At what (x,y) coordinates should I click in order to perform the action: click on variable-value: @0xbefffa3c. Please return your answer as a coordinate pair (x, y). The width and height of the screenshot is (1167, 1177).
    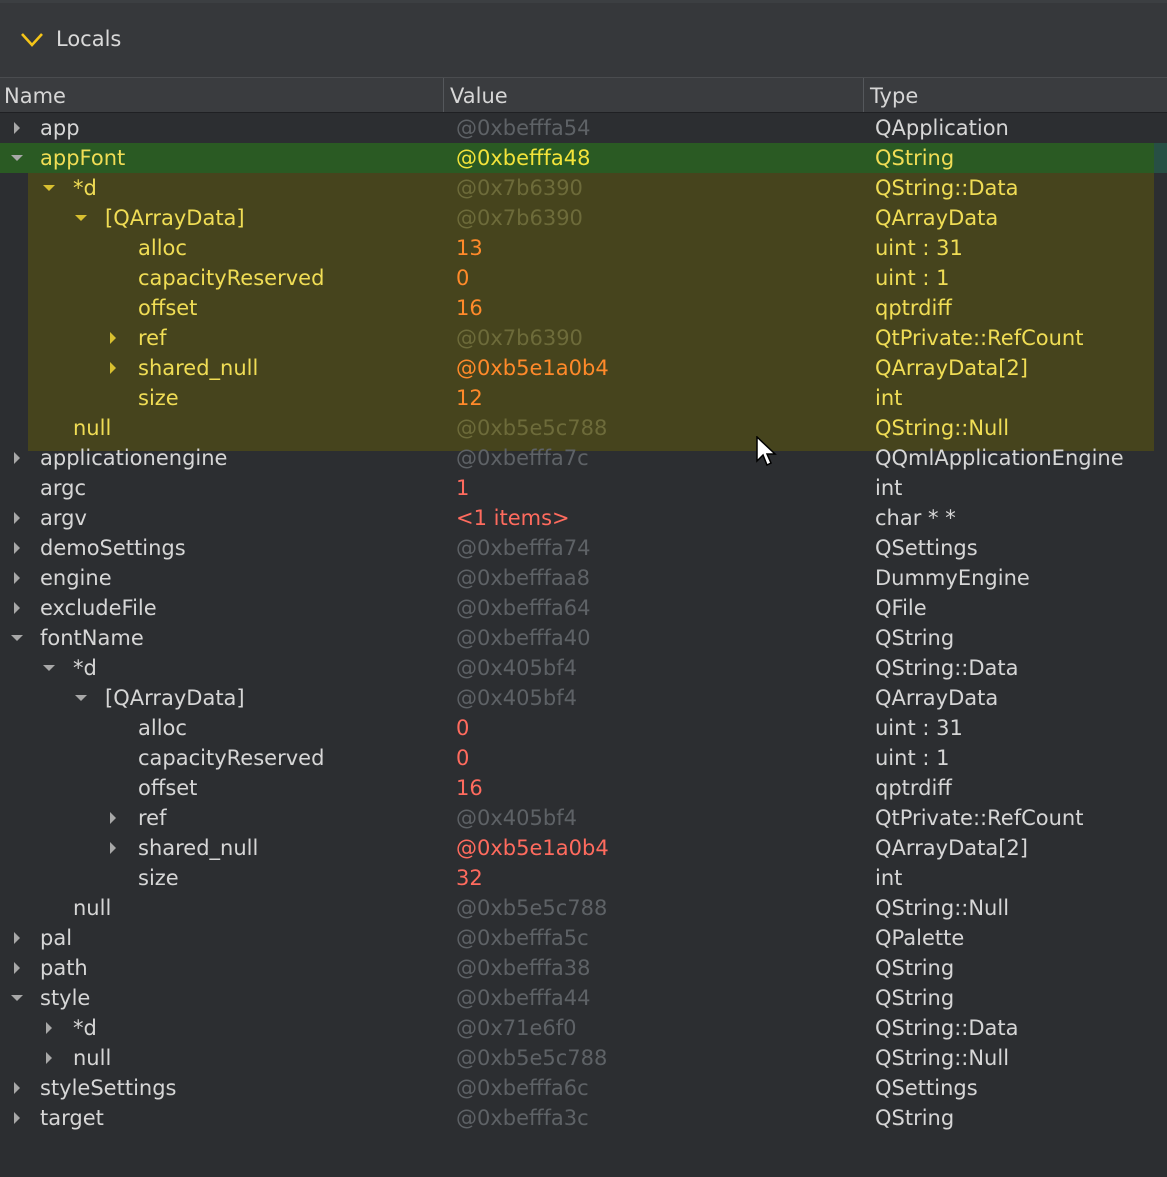
    Looking at the image, I should click on (522, 1118).